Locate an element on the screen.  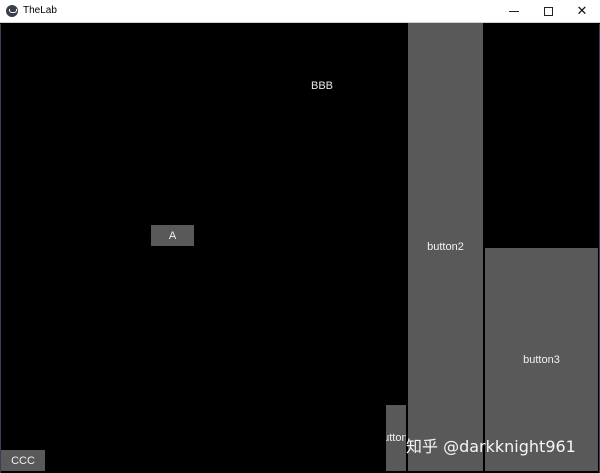
label-bbb: BBB is located at coordinates (322, 86).